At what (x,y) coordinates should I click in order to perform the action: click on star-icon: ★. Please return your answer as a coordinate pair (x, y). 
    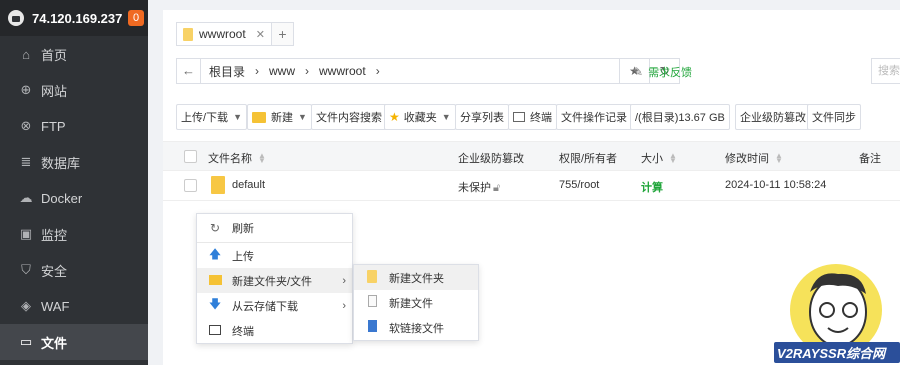
    Looking at the image, I should click on (394, 117).